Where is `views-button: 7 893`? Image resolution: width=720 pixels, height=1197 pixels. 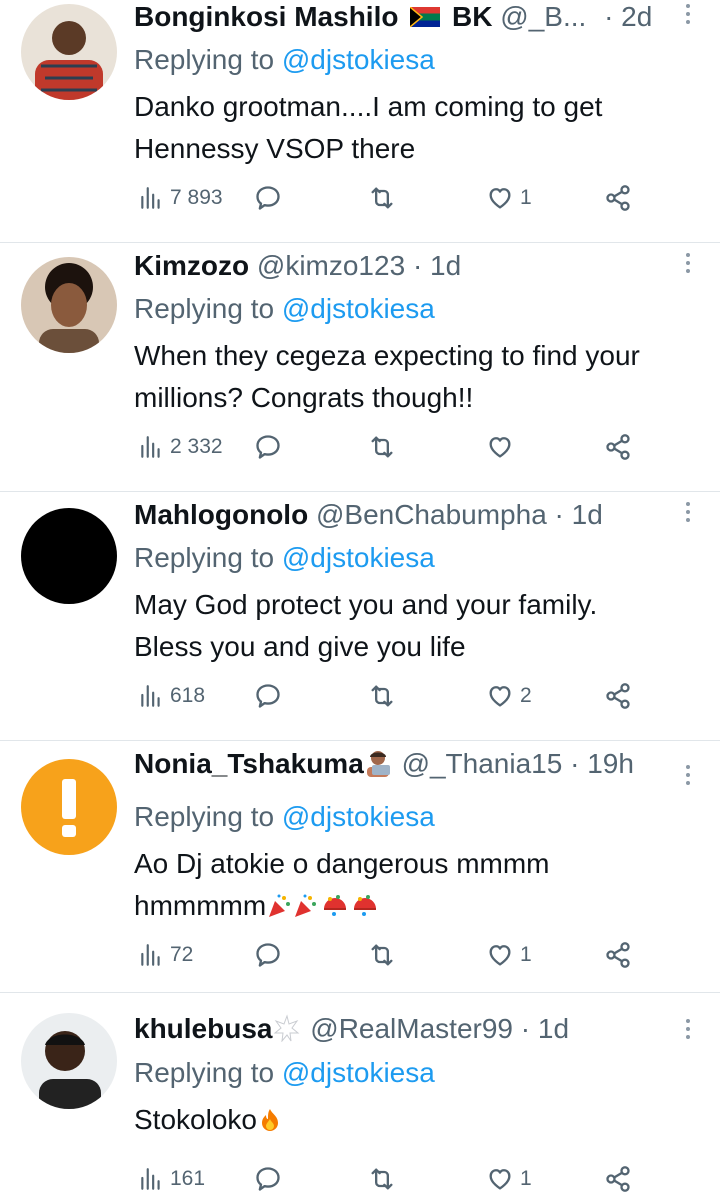 views-button: 7 893 is located at coordinates (180, 198).